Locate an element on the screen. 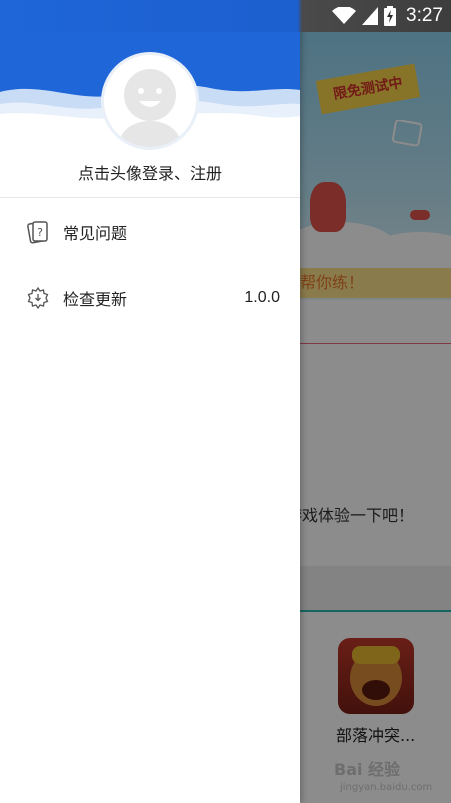 The width and height of the screenshot is (451, 803). faq-card-icon: ? is located at coordinates (38, 232).